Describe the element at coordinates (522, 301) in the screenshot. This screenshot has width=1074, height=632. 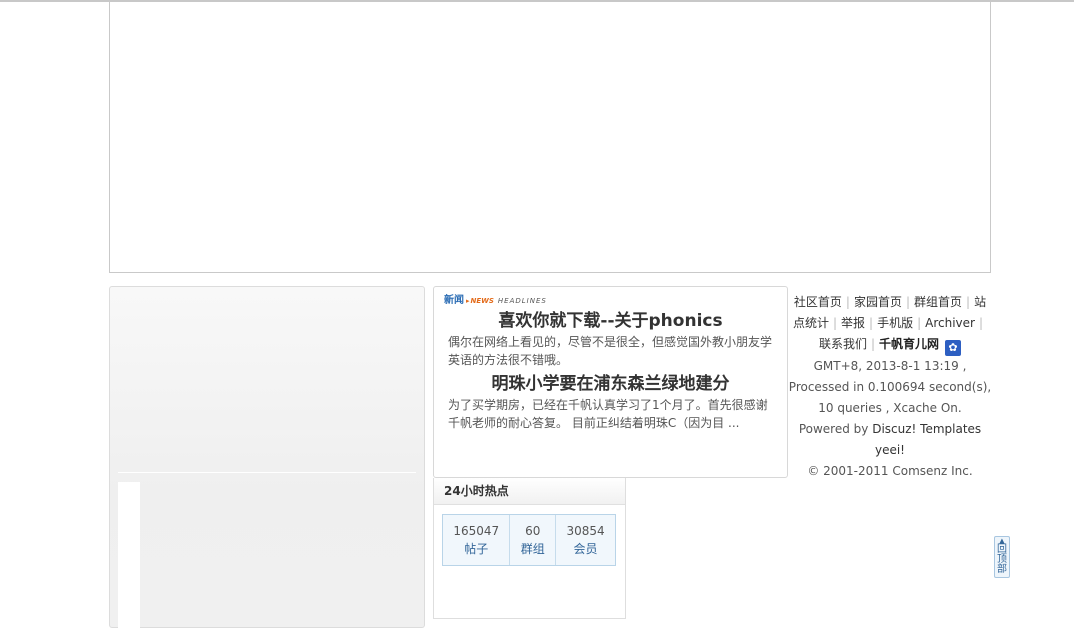
I see `news-logo-headlines: HEADLINES` at that location.